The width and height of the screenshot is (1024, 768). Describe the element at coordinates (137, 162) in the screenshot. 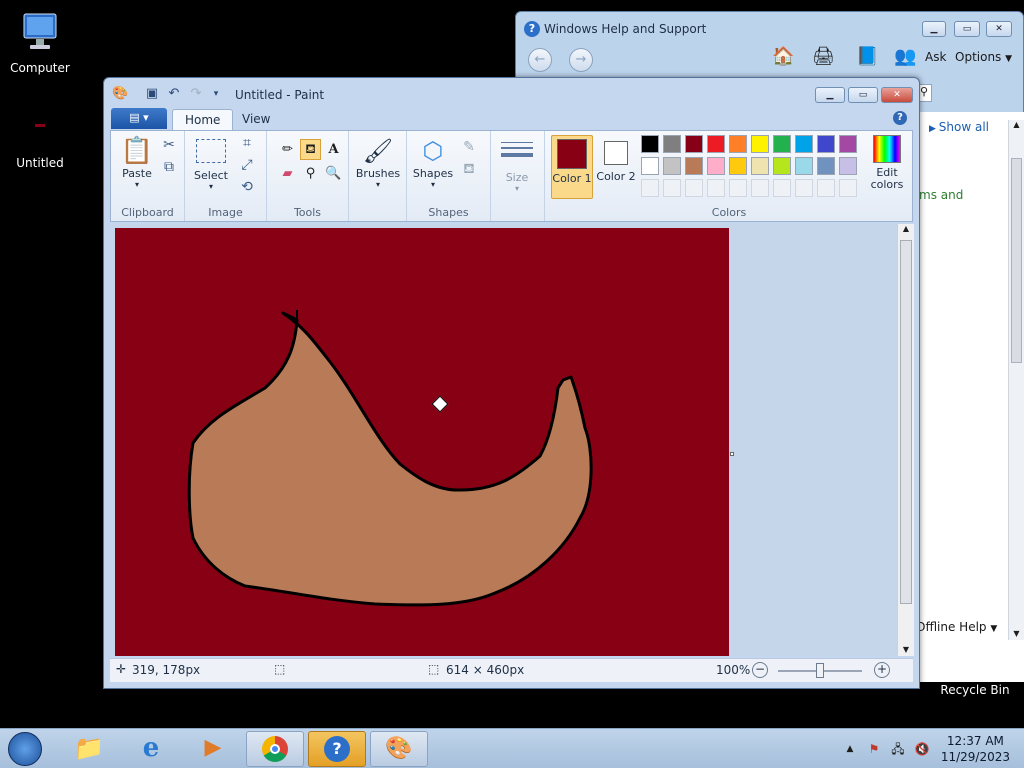

I see `paste-button: 📋 Paste ▾` at that location.